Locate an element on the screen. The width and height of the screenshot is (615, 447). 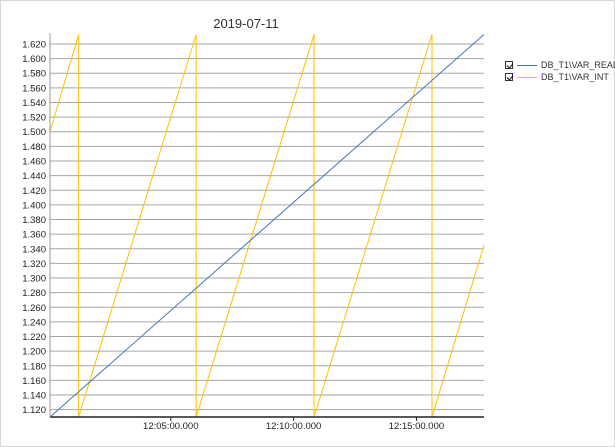
y-tick-label: 1.540 is located at coordinates (34, 103).